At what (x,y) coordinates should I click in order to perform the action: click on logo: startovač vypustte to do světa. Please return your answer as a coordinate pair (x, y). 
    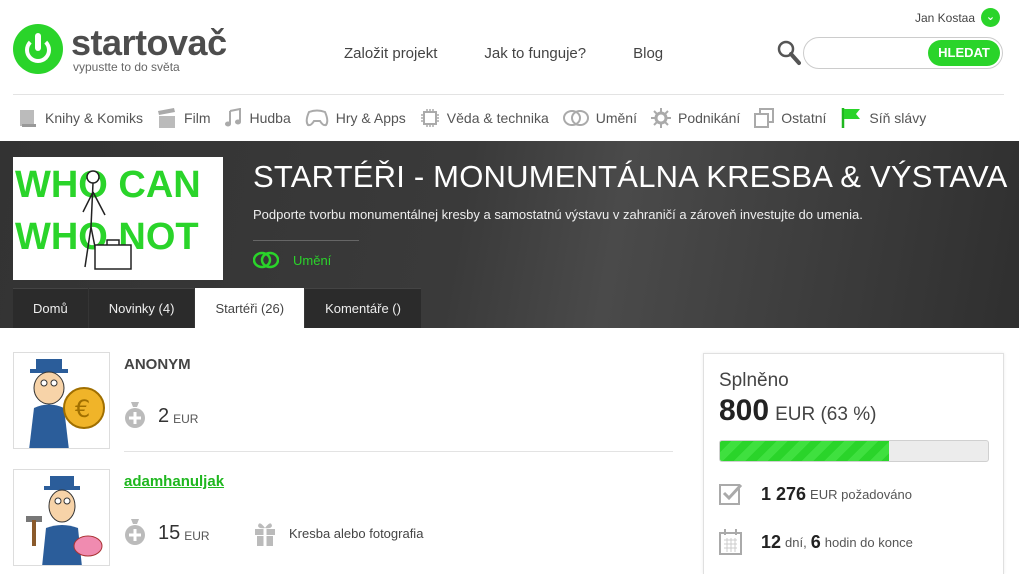
    Looking at the image, I should click on (120, 49).